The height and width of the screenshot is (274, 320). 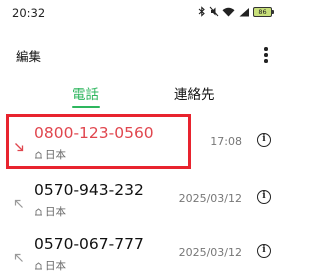 What do you see at coordinates (98, 141) in the screenshot?
I see `highlight-box` at bounding box center [98, 141].